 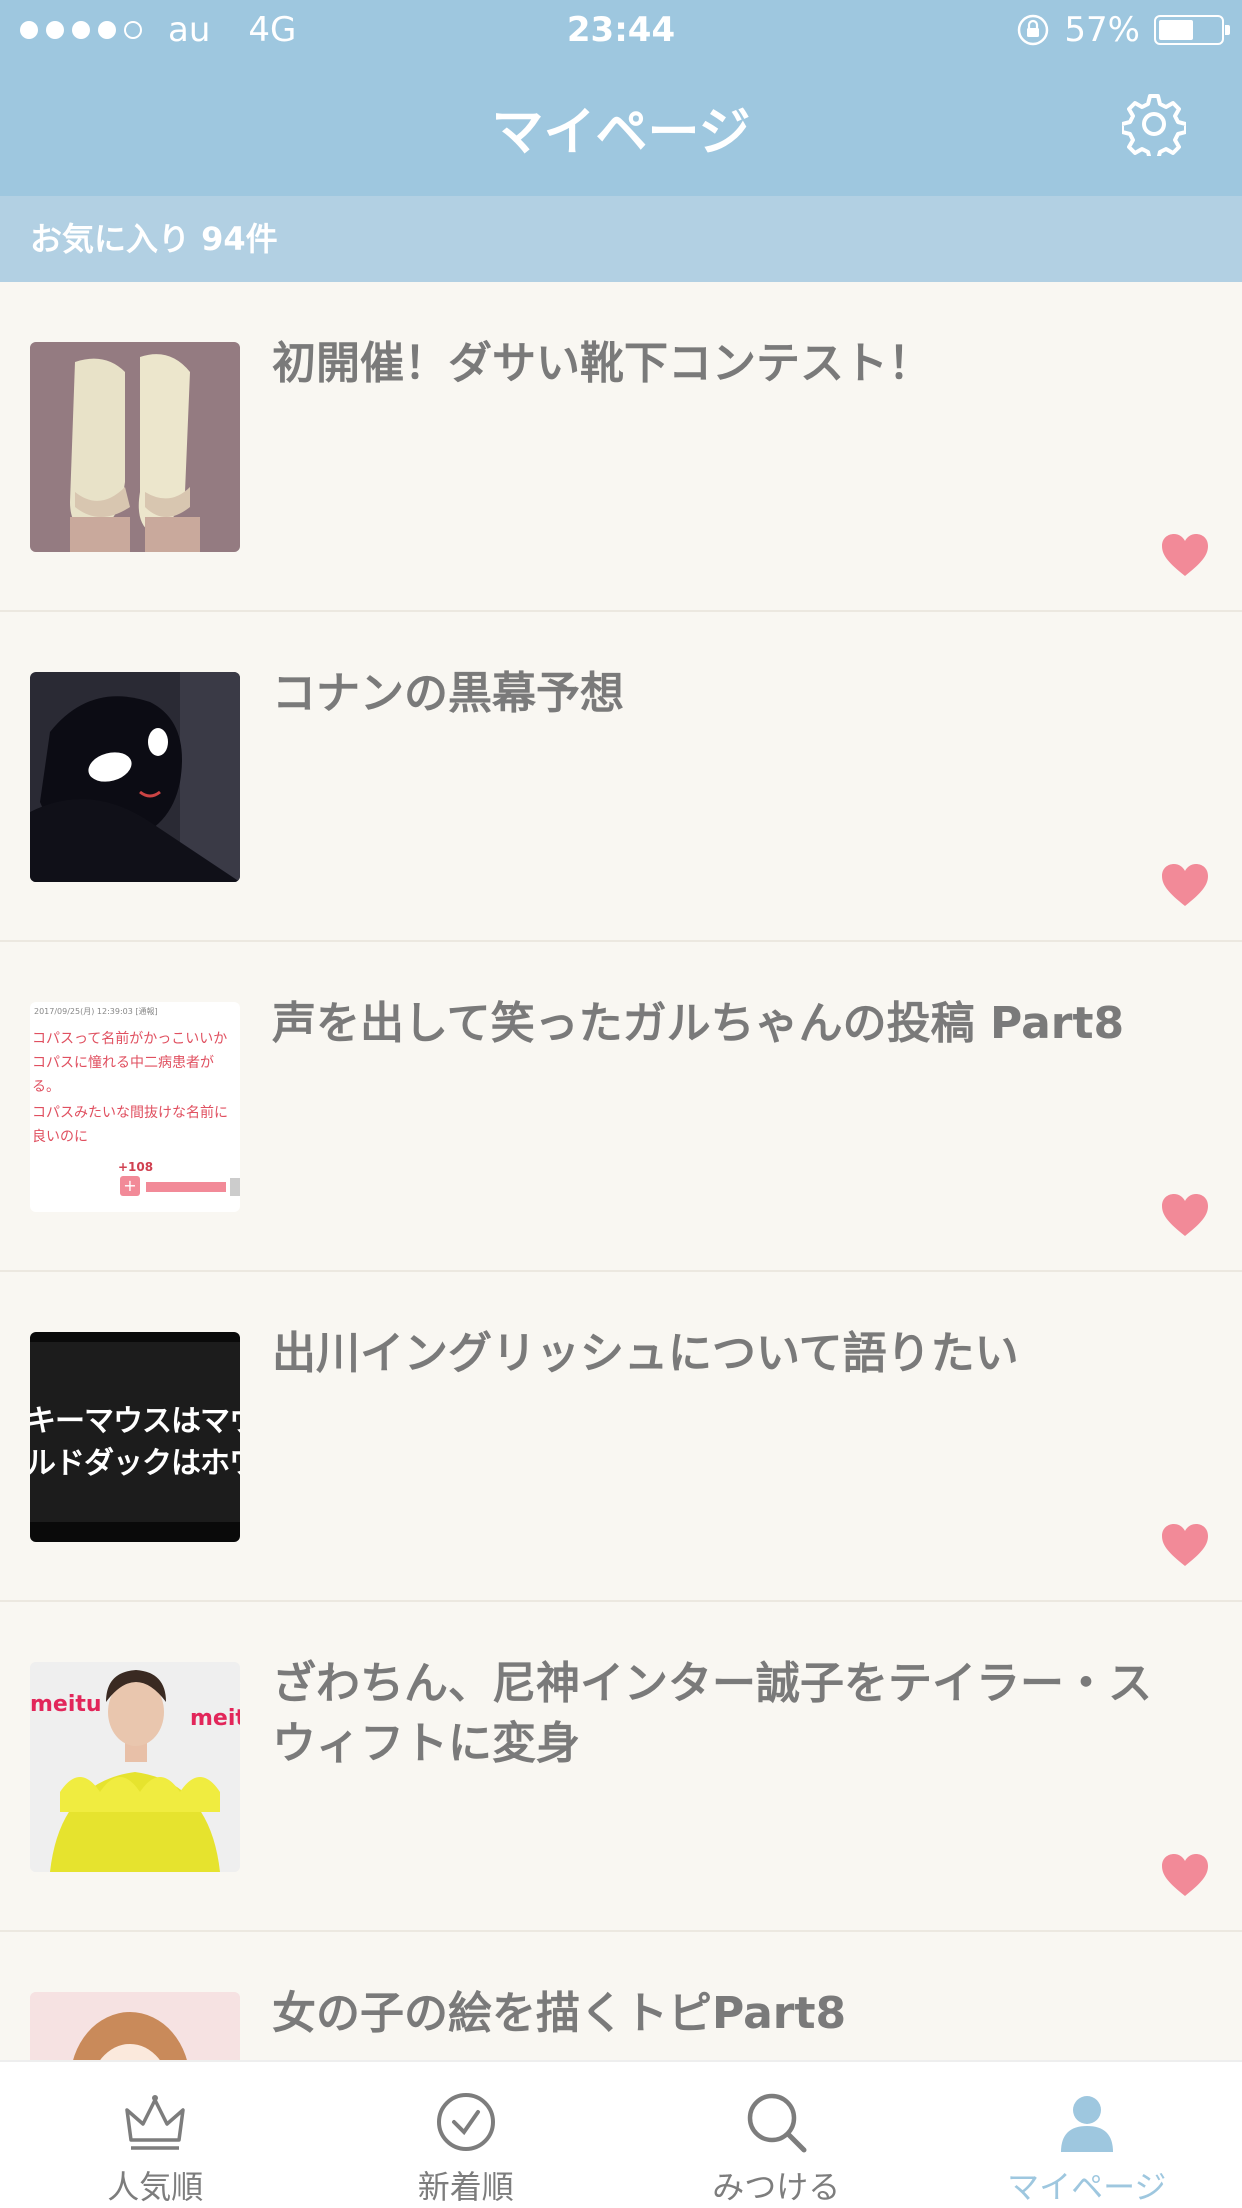 I want to click on tab-search: みつける, so click(x=776, y=2135).